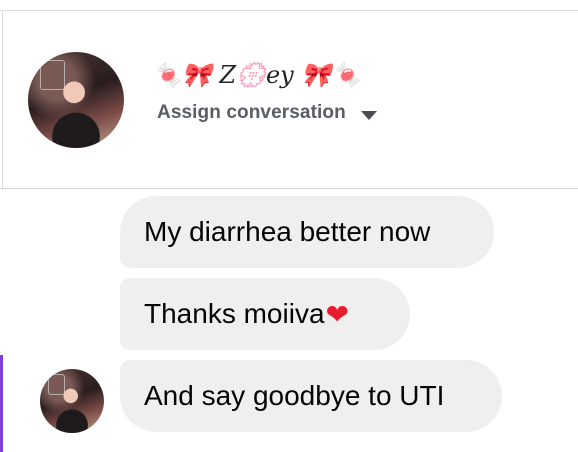 The height and width of the screenshot is (452, 578). I want to click on message-bubble: My diarrhea better now, so click(307, 232).